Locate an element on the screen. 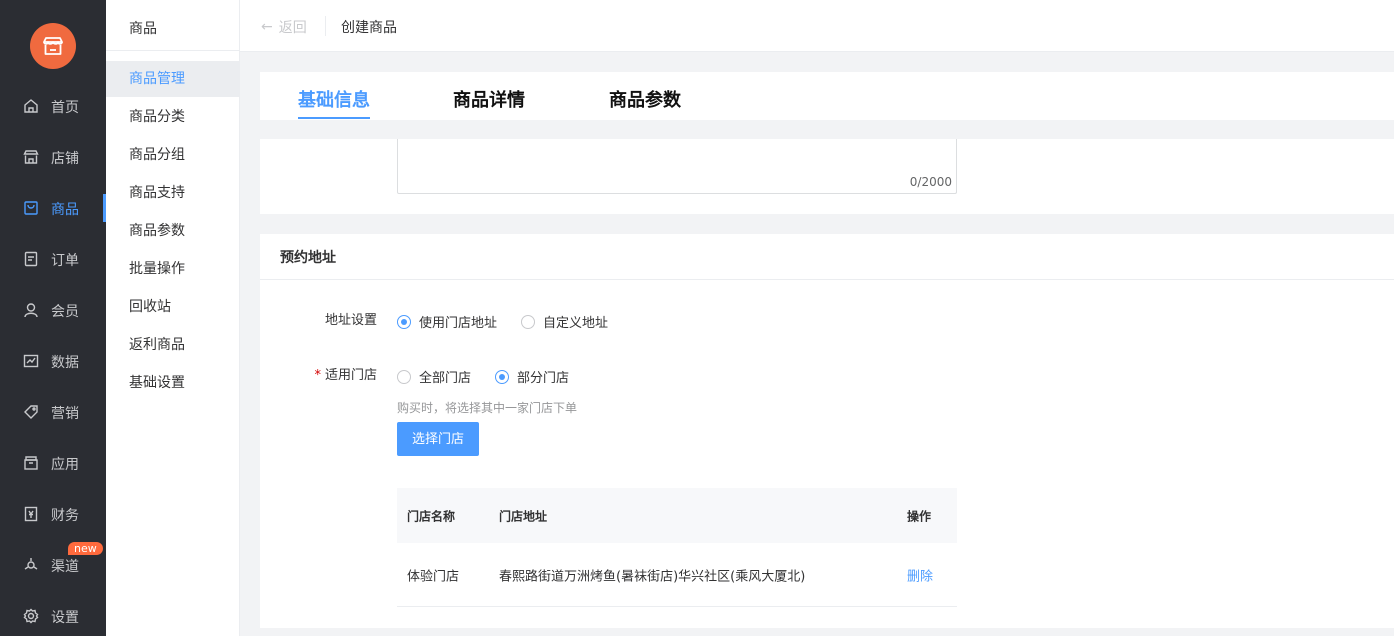  nav-item-order: 订单 is located at coordinates (53, 259).